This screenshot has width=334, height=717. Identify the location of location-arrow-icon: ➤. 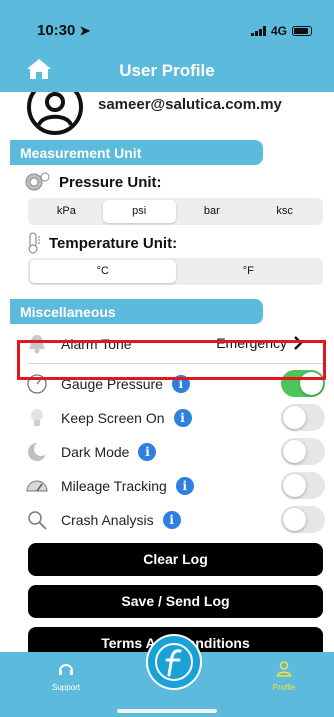
(85, 30).